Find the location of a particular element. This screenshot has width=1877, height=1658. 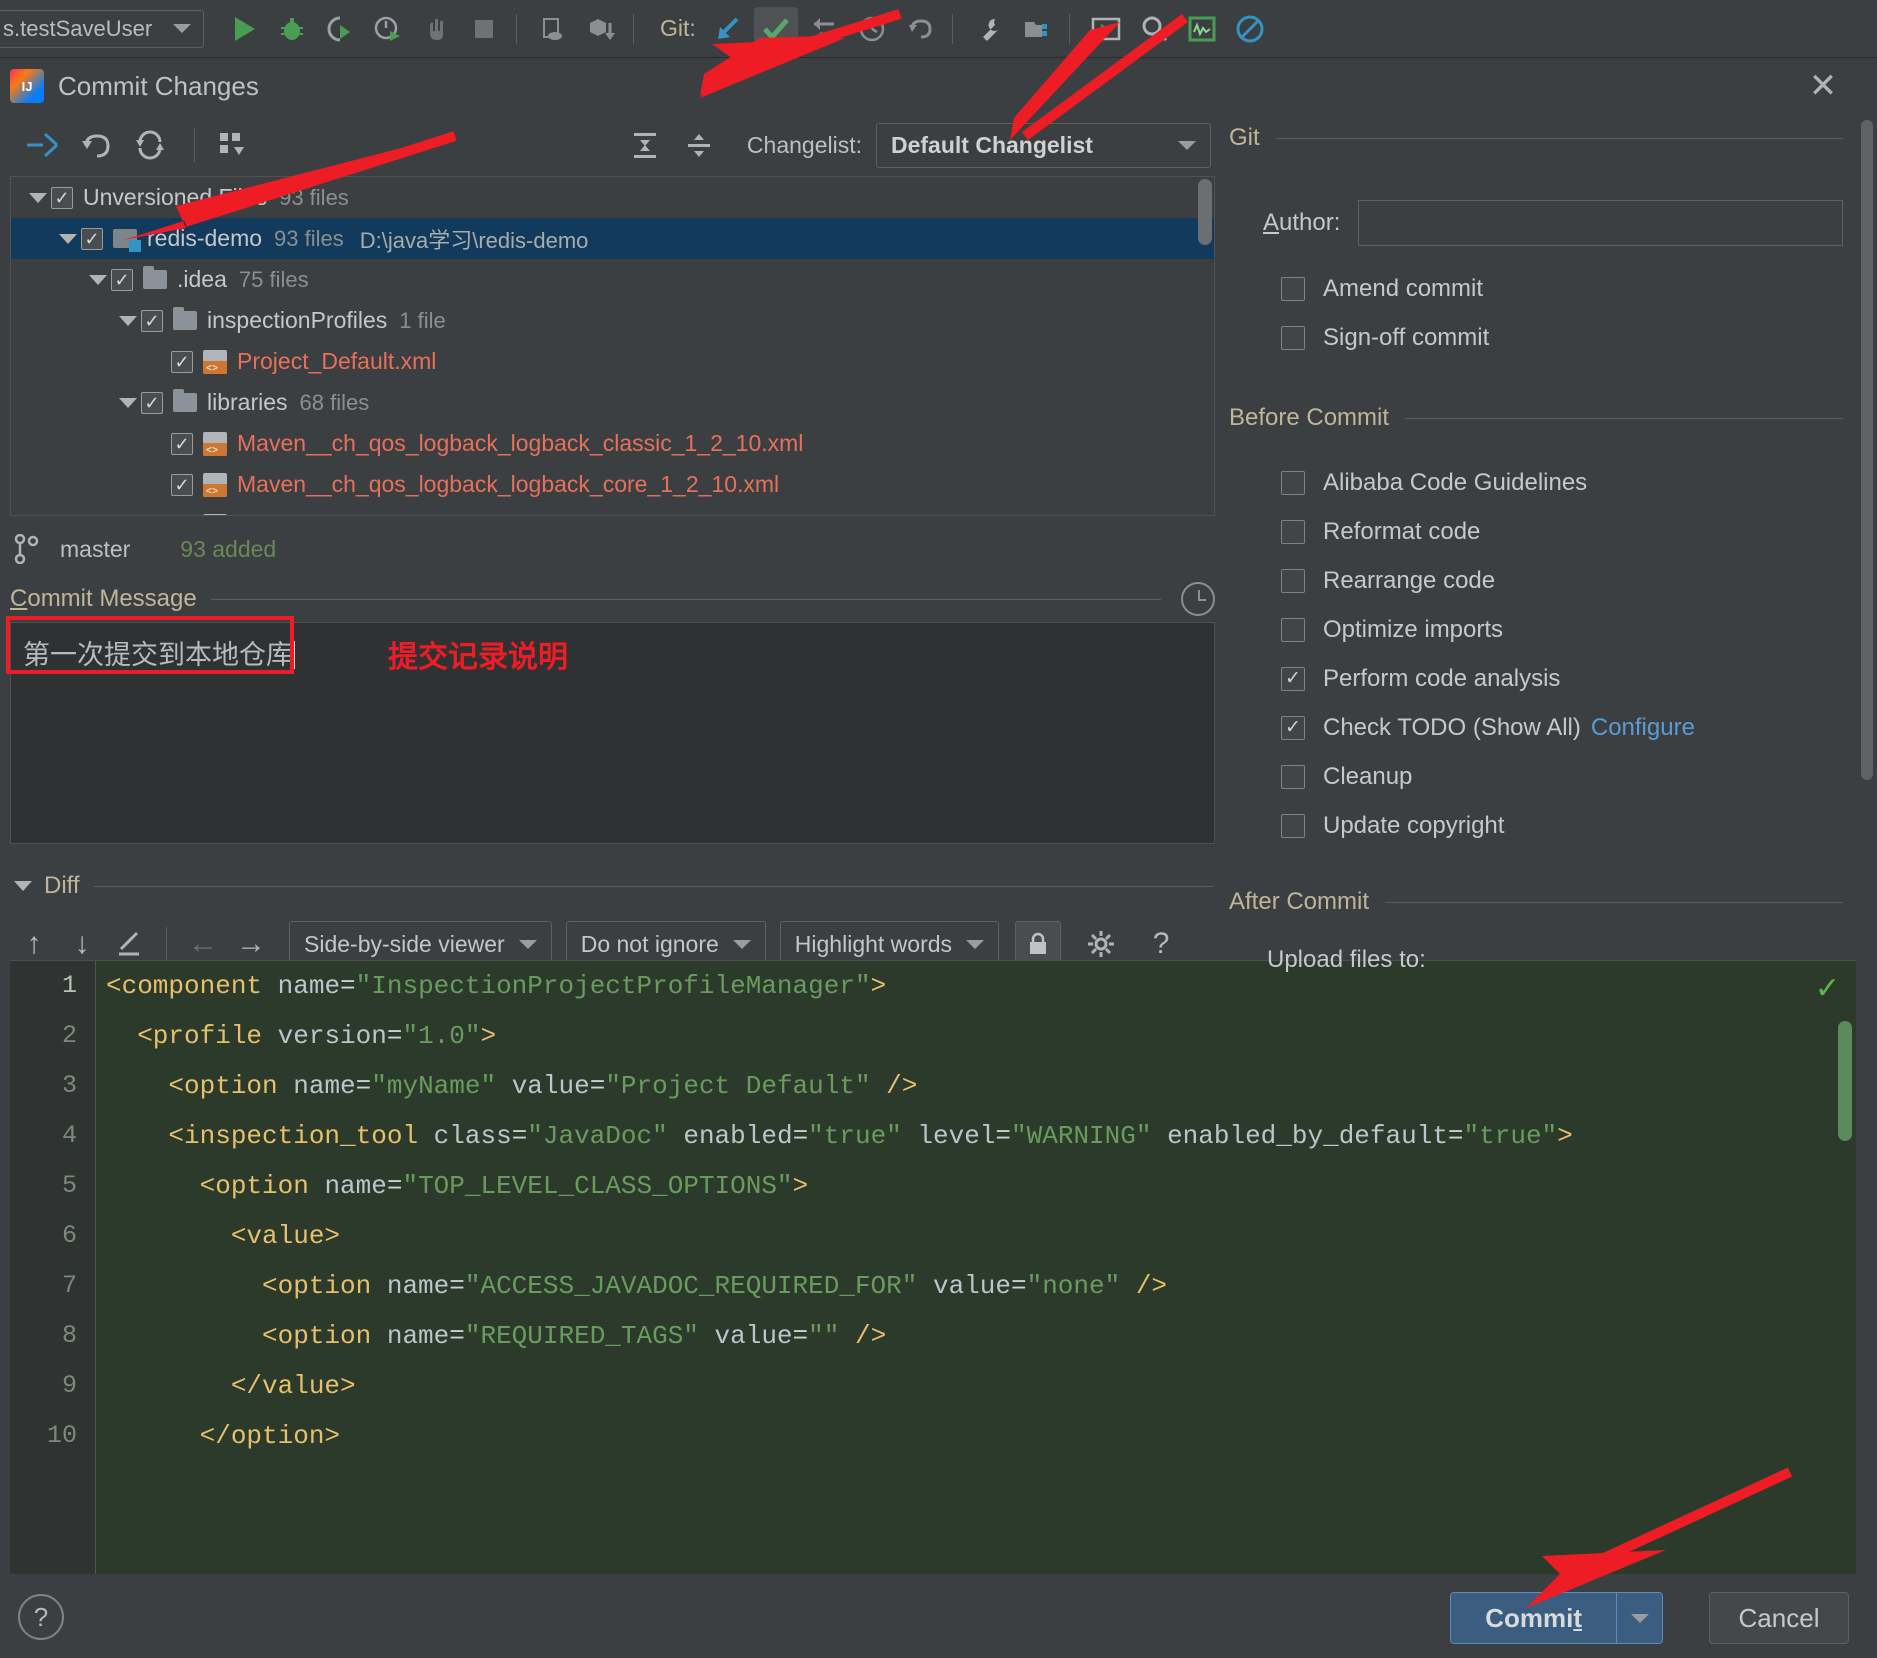

commit-message-section-header: Commit Message is located at coordinates (612, 599).